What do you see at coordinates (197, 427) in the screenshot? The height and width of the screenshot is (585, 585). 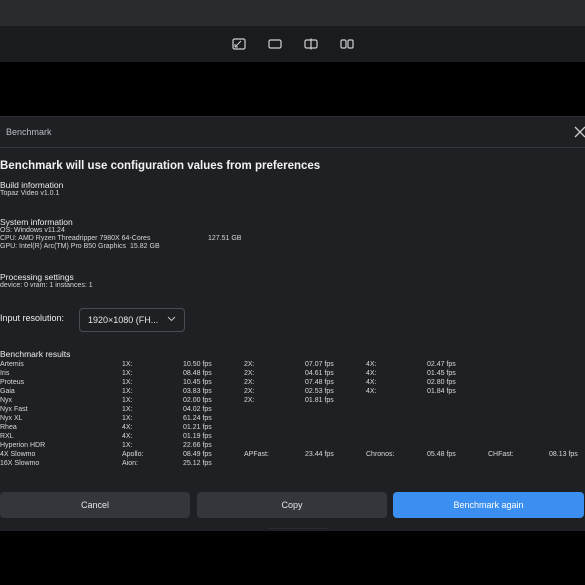 I see `result-cell: 01.21 fps` at bounding box center [197, 427].